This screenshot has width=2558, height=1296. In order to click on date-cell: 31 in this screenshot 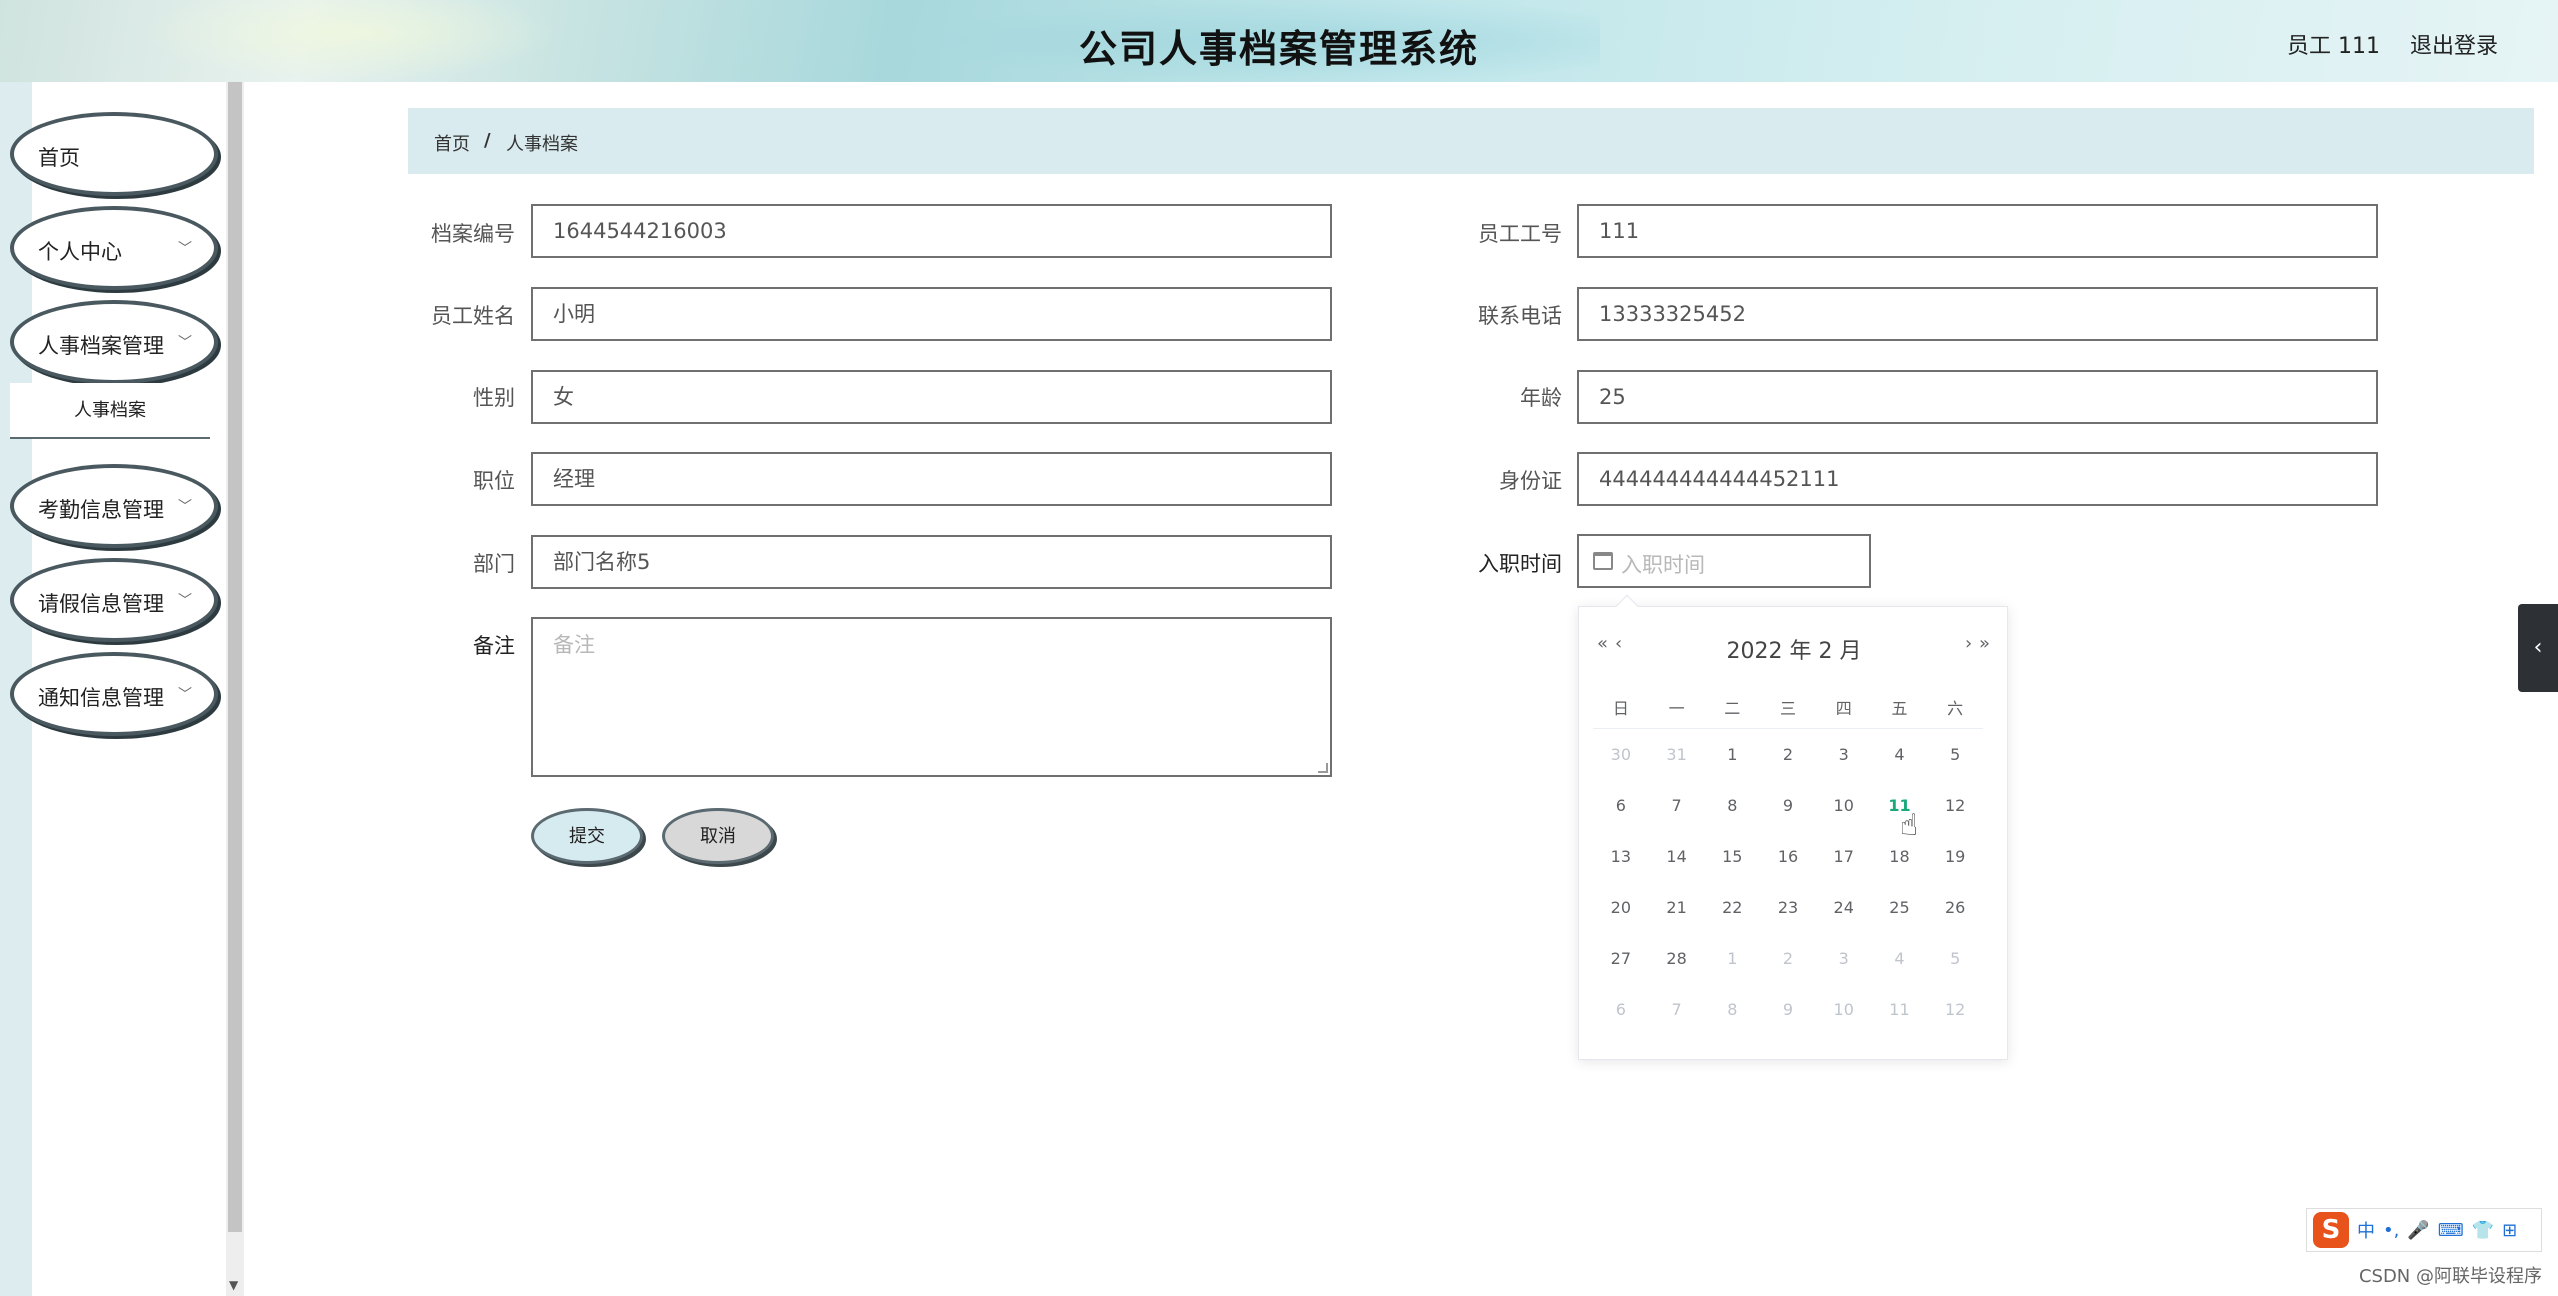, I will do `click(1677, 754)`.